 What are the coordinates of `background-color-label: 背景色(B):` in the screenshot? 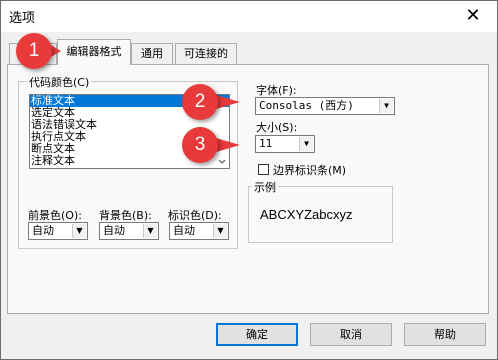 It's located at (125, 215).